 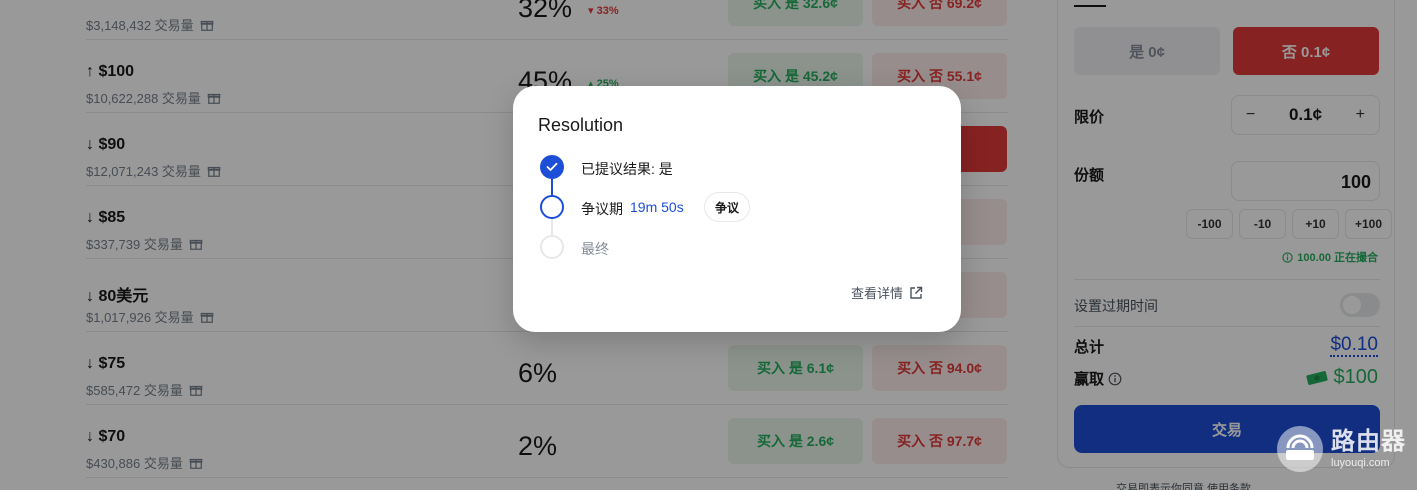 I want to click on watermark: 路由器 luyouqi.com, so click(x=1341, y=449).